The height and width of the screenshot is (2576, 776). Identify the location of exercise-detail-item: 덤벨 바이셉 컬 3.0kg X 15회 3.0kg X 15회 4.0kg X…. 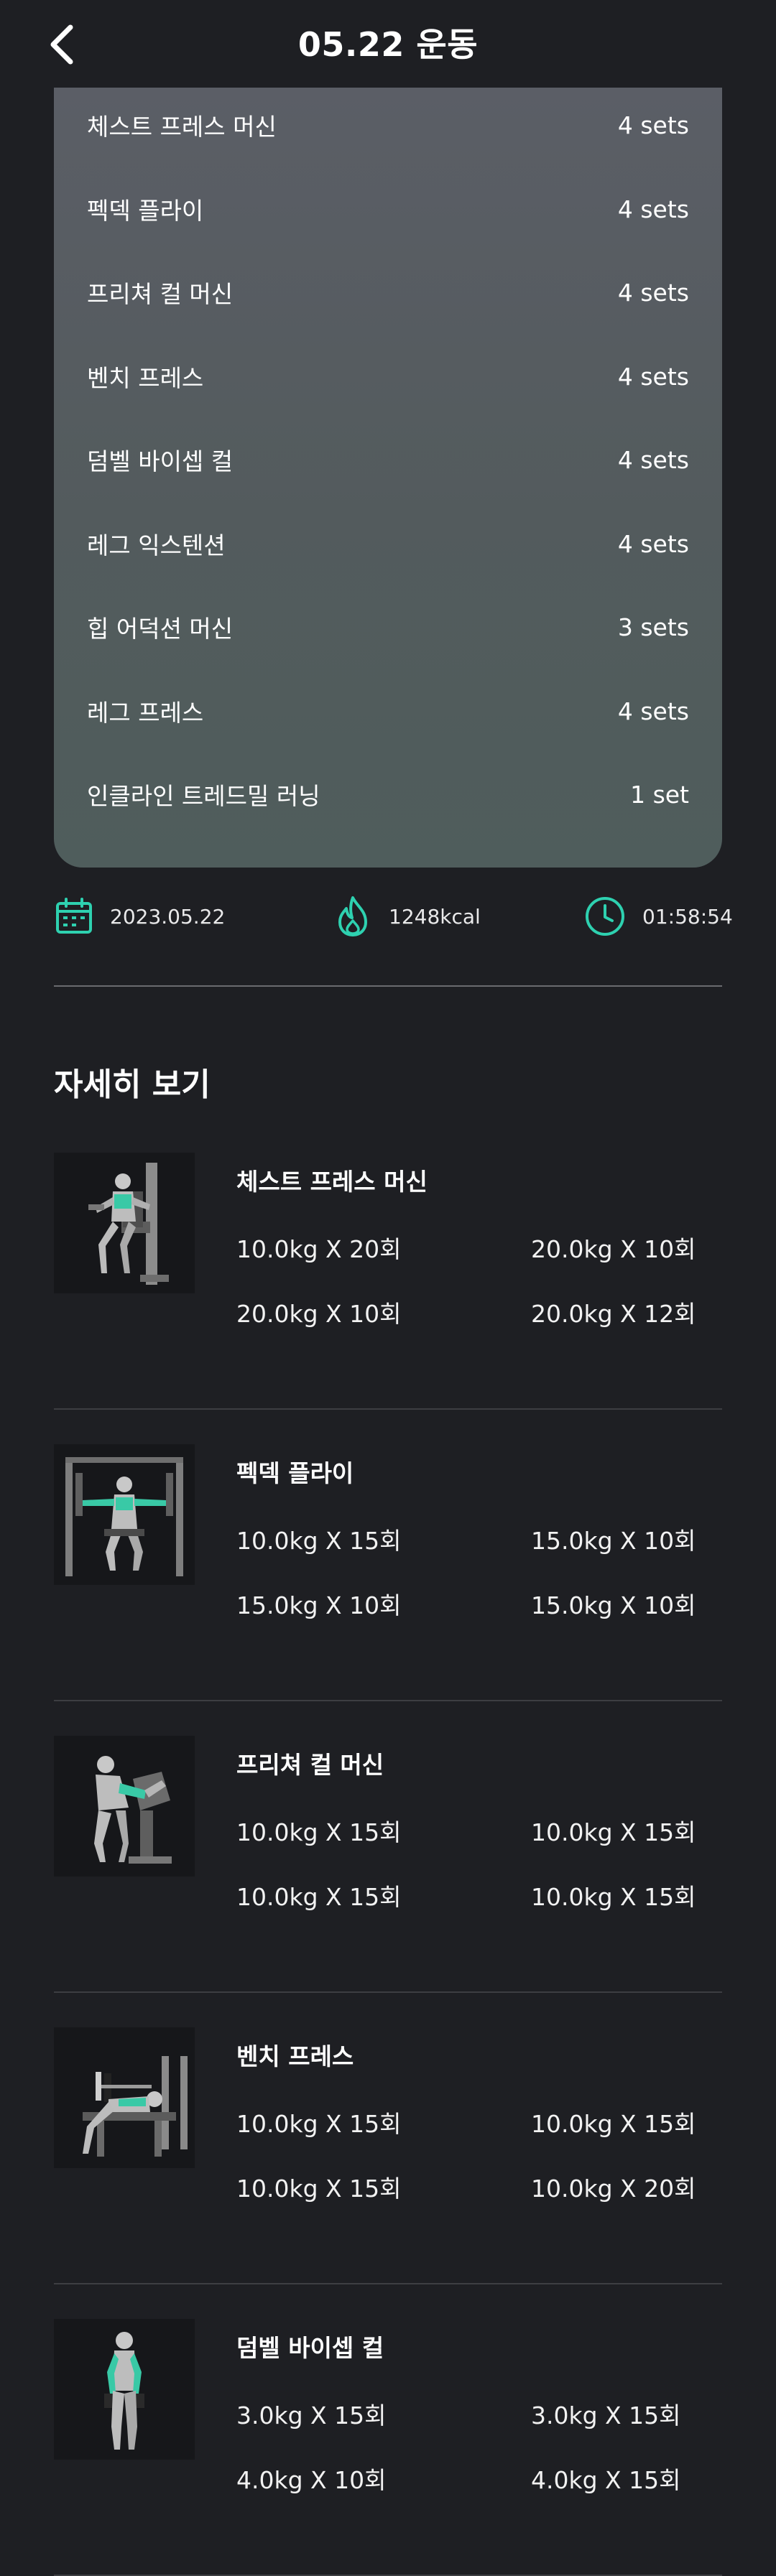
(388, 2447).